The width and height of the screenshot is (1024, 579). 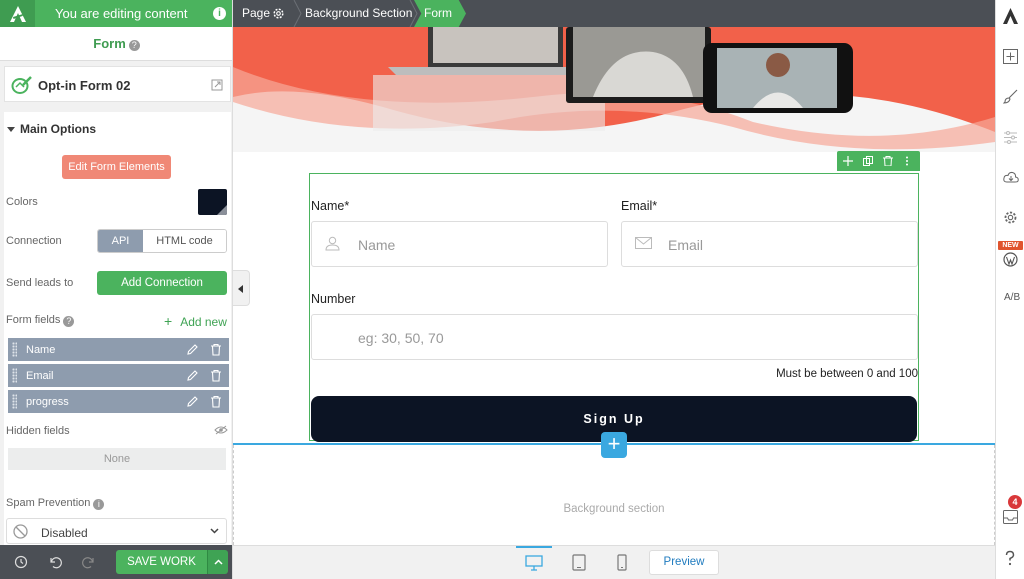 What do you see at coordinates (614, 445) in the screenshot?
I see `add-element-button: +` at bounding box center [614, 445].